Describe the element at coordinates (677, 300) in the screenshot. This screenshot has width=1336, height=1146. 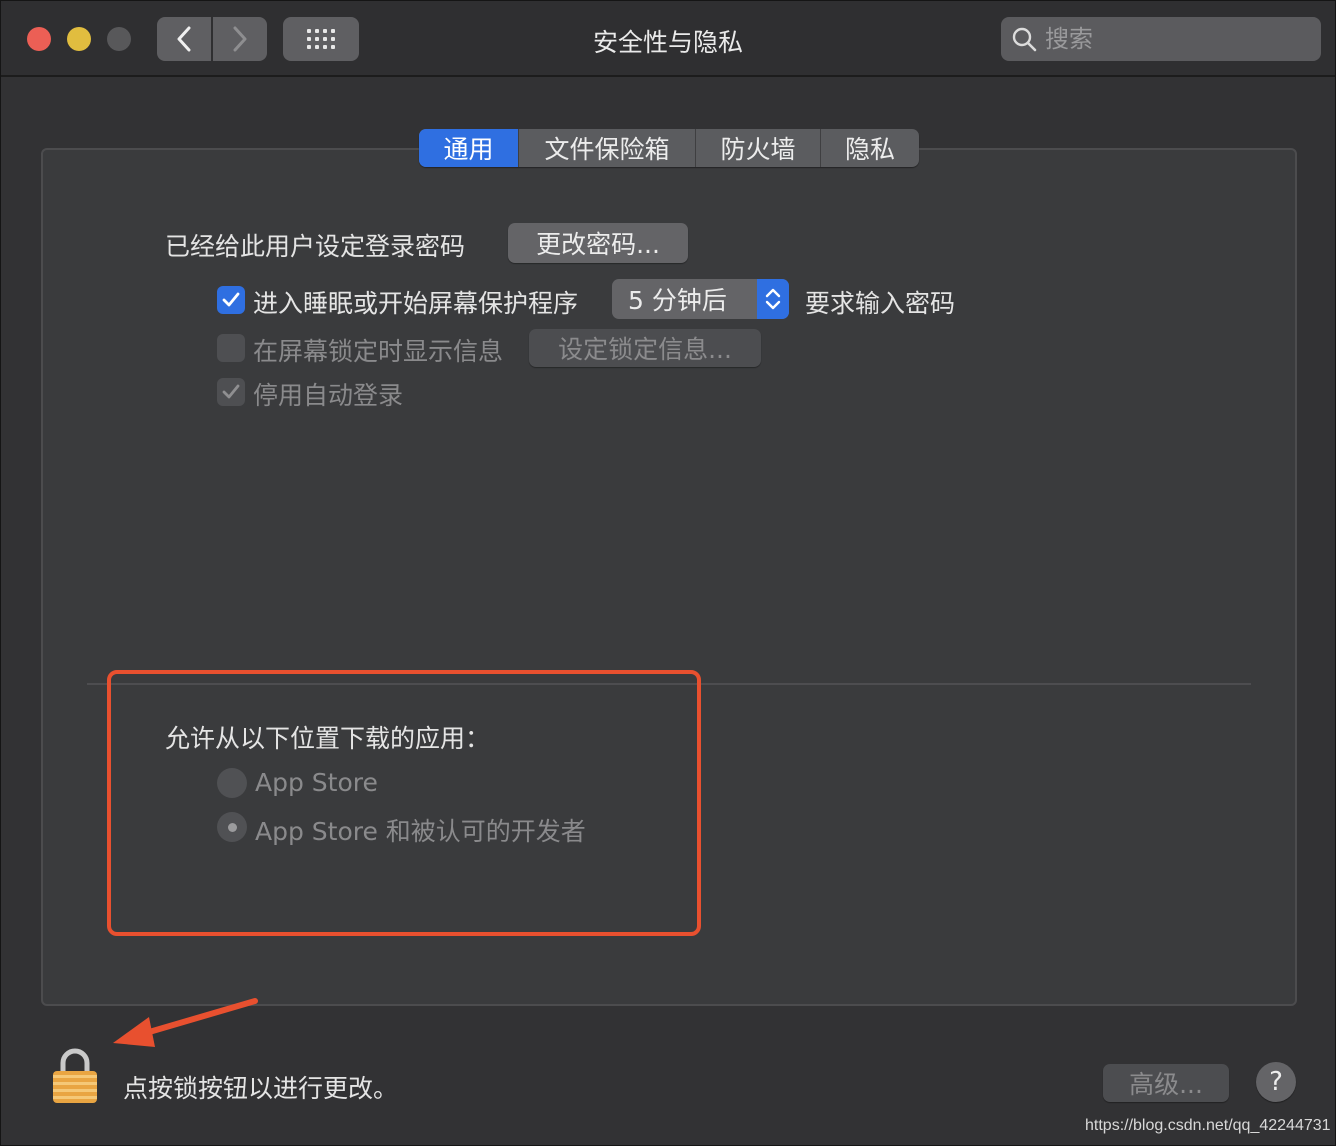
I see `password-delay-value: 5 分钟后` at that location.